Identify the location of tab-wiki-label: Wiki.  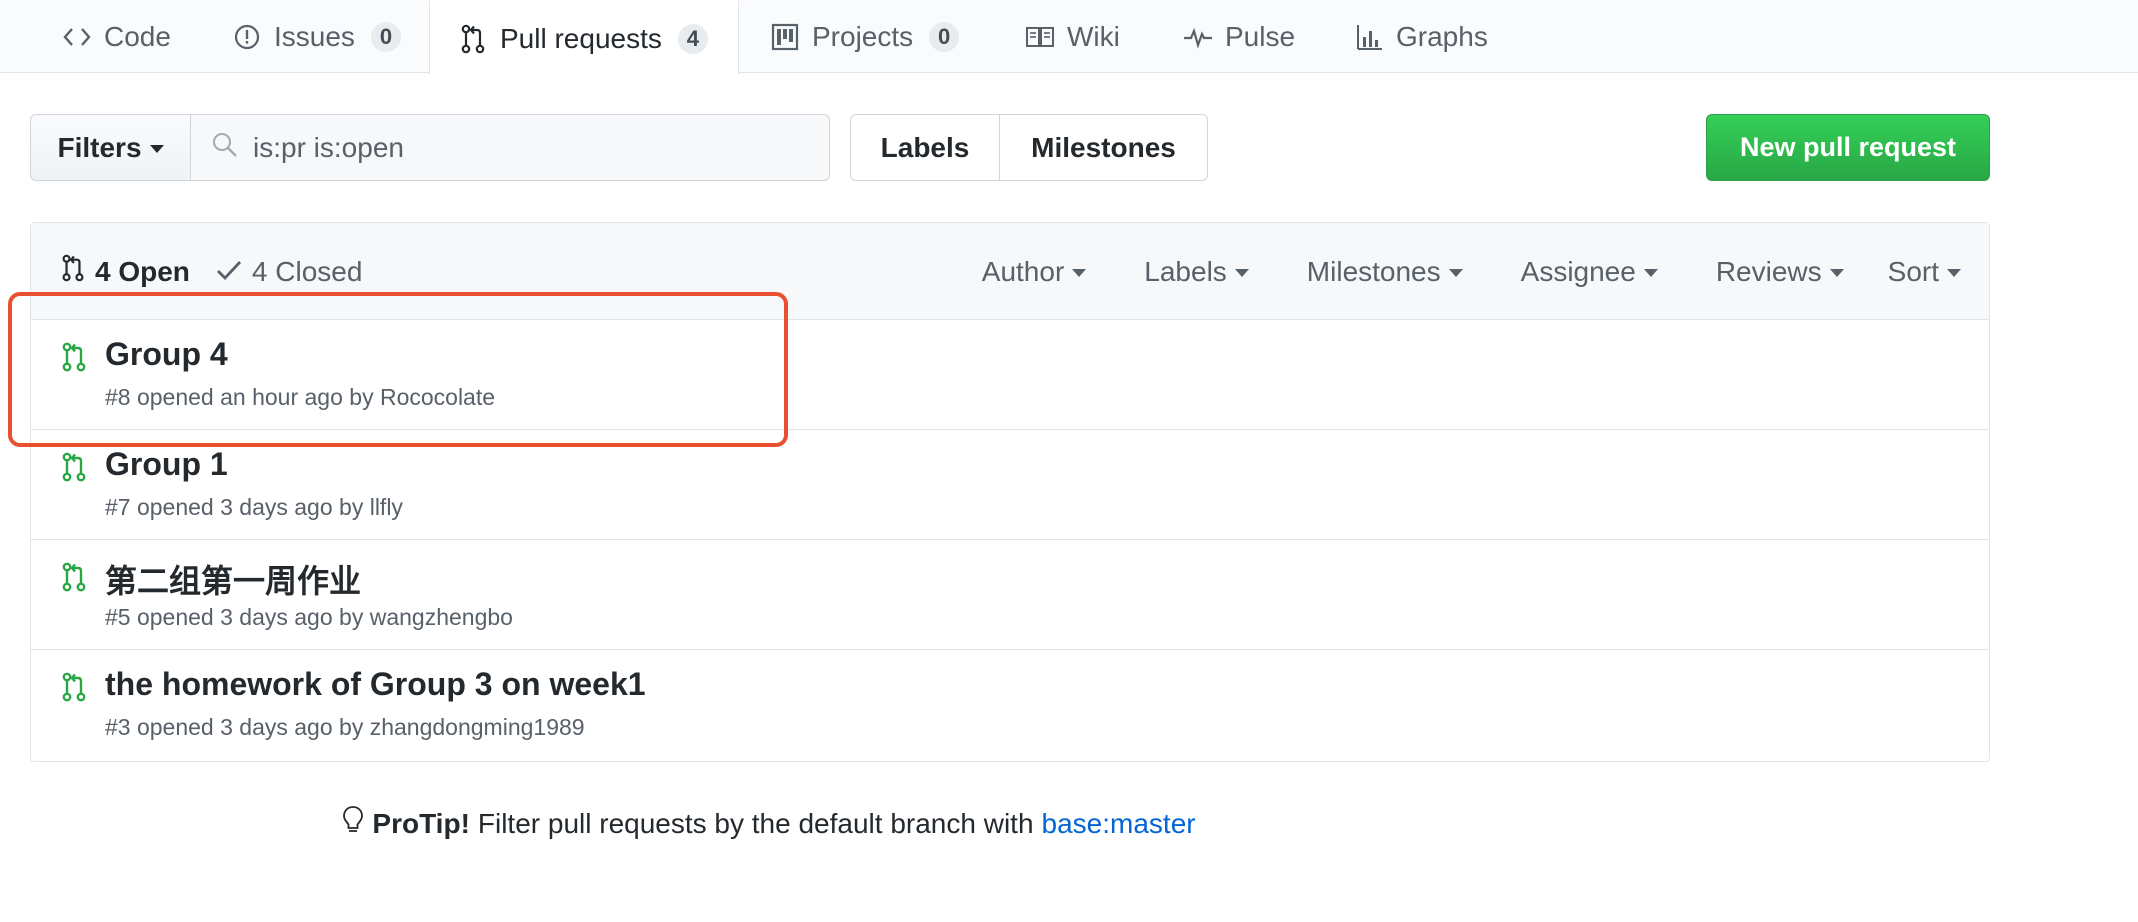
(1093, 36).